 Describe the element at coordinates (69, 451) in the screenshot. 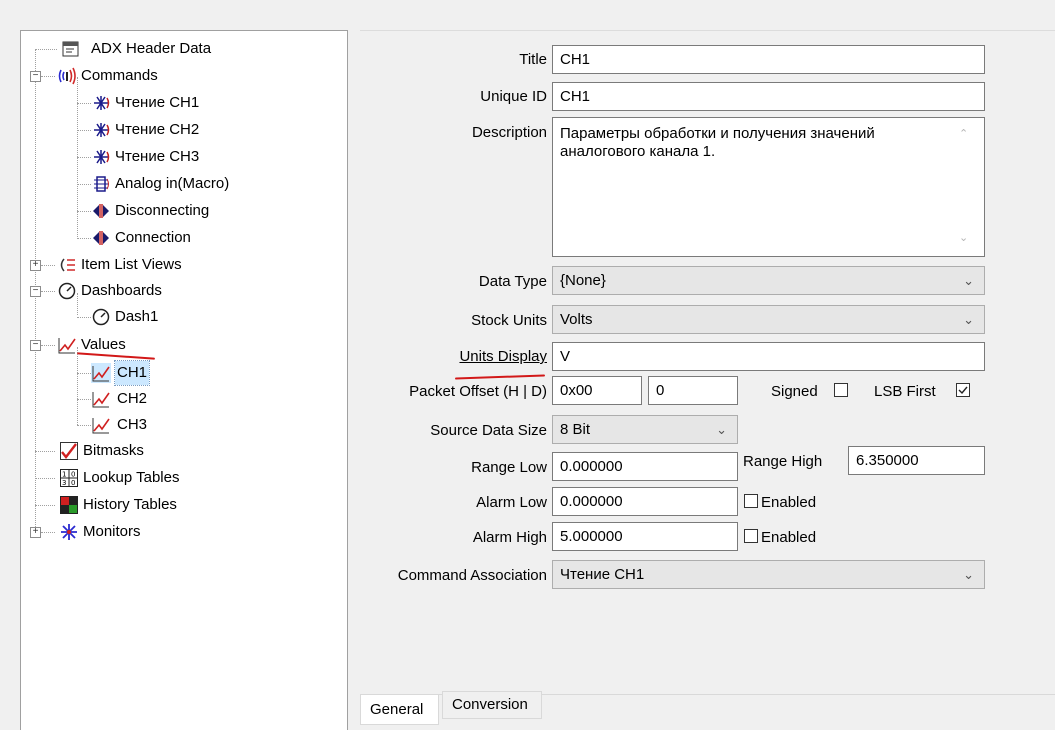

I see `bitmask-icon` at that location.